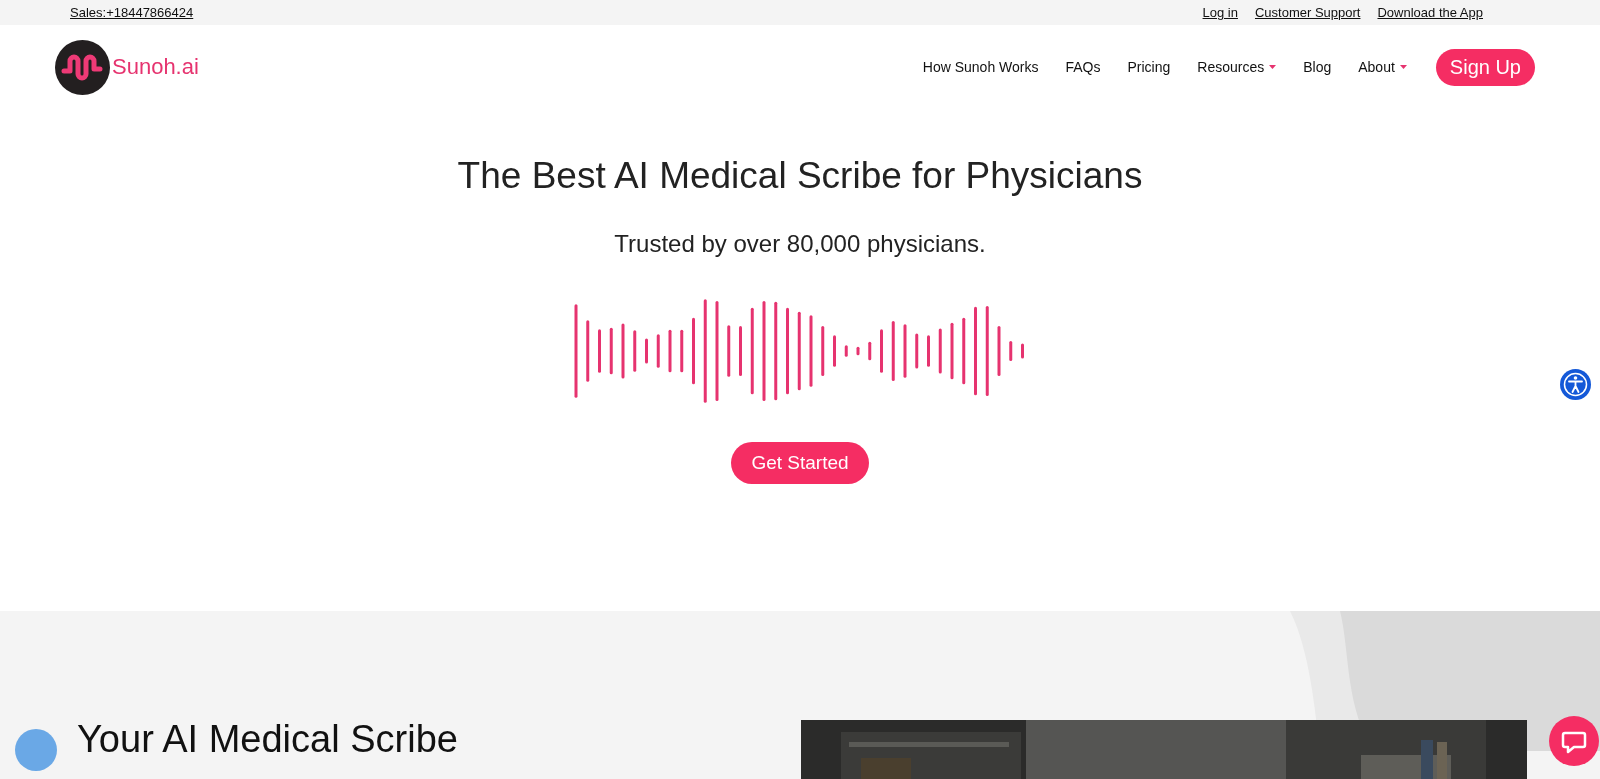 Image resolution: width=1600 pixels, height=779 pixels. I want to click on hero-title: The Best AI Medical Scribe for Physicians, so click(800, 176).